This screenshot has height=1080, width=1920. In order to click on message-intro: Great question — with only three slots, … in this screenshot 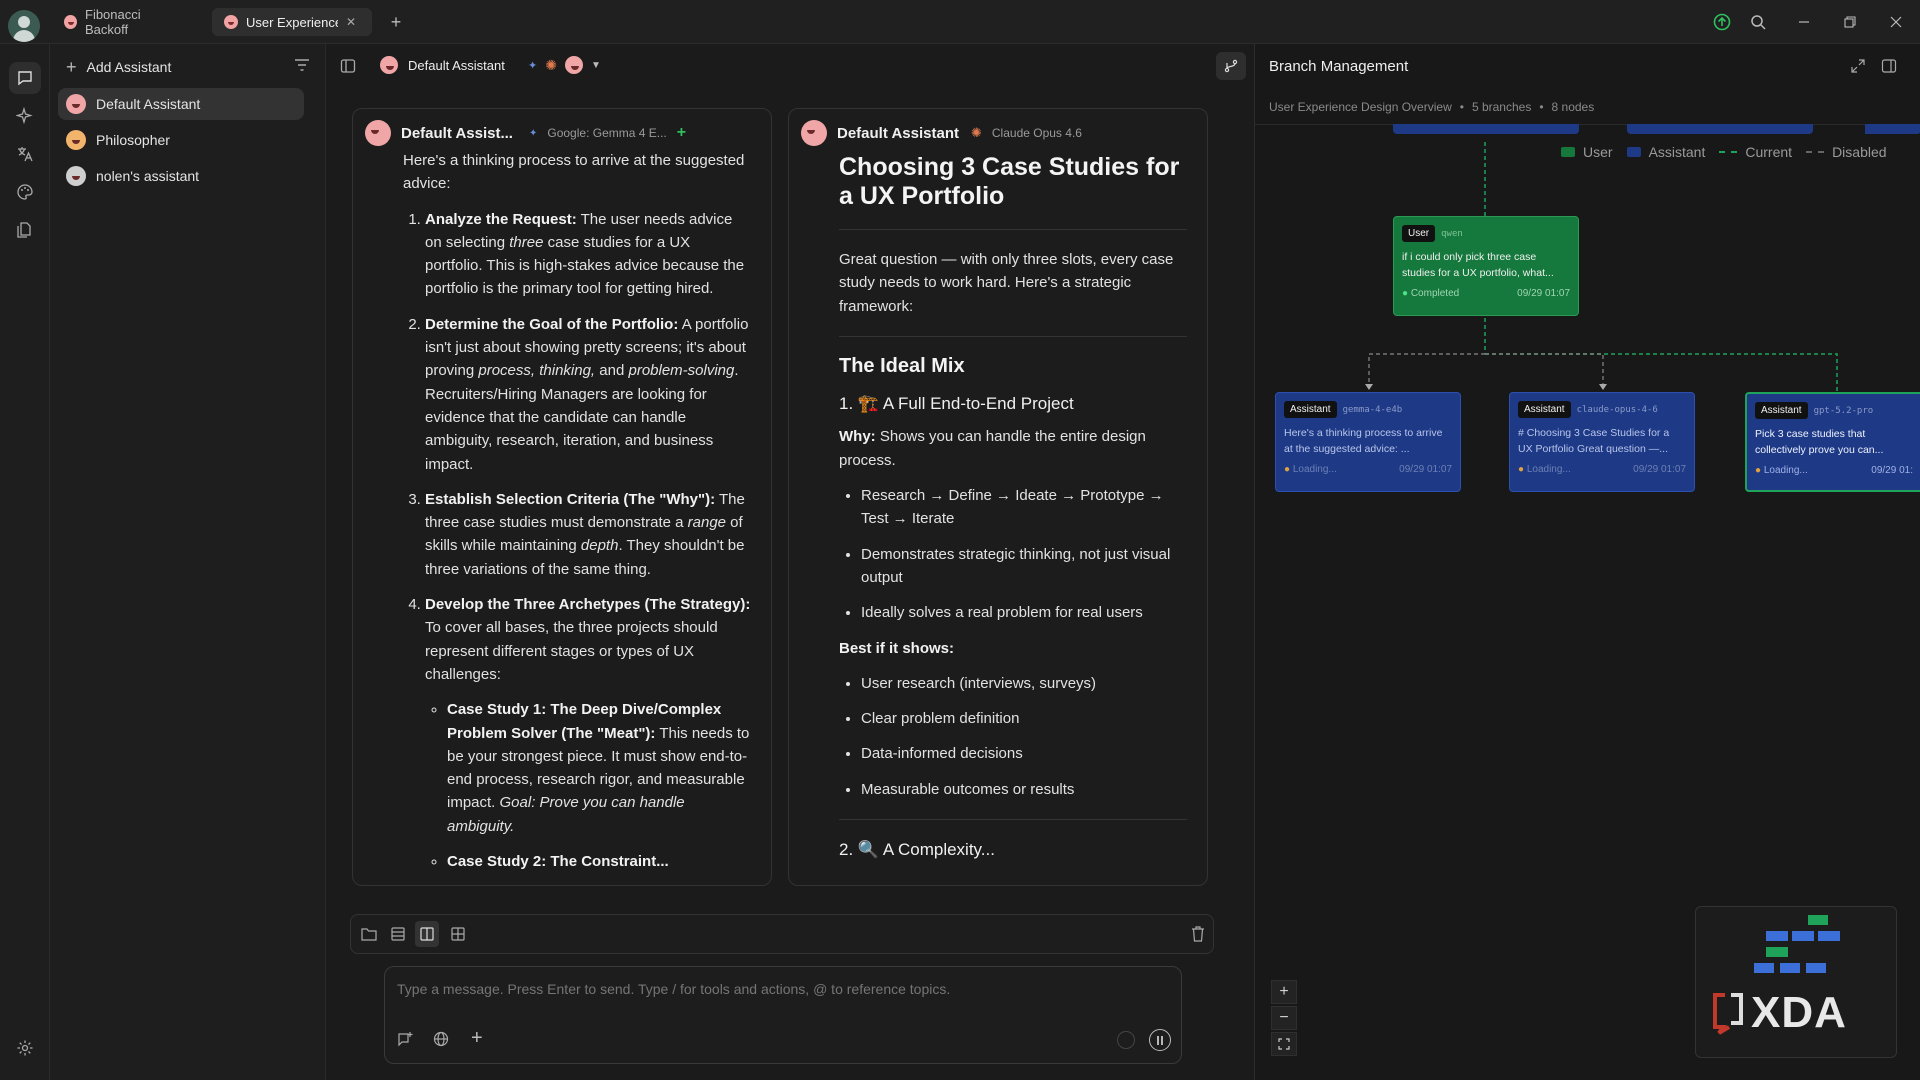, I will do `click(1006, 283)`.